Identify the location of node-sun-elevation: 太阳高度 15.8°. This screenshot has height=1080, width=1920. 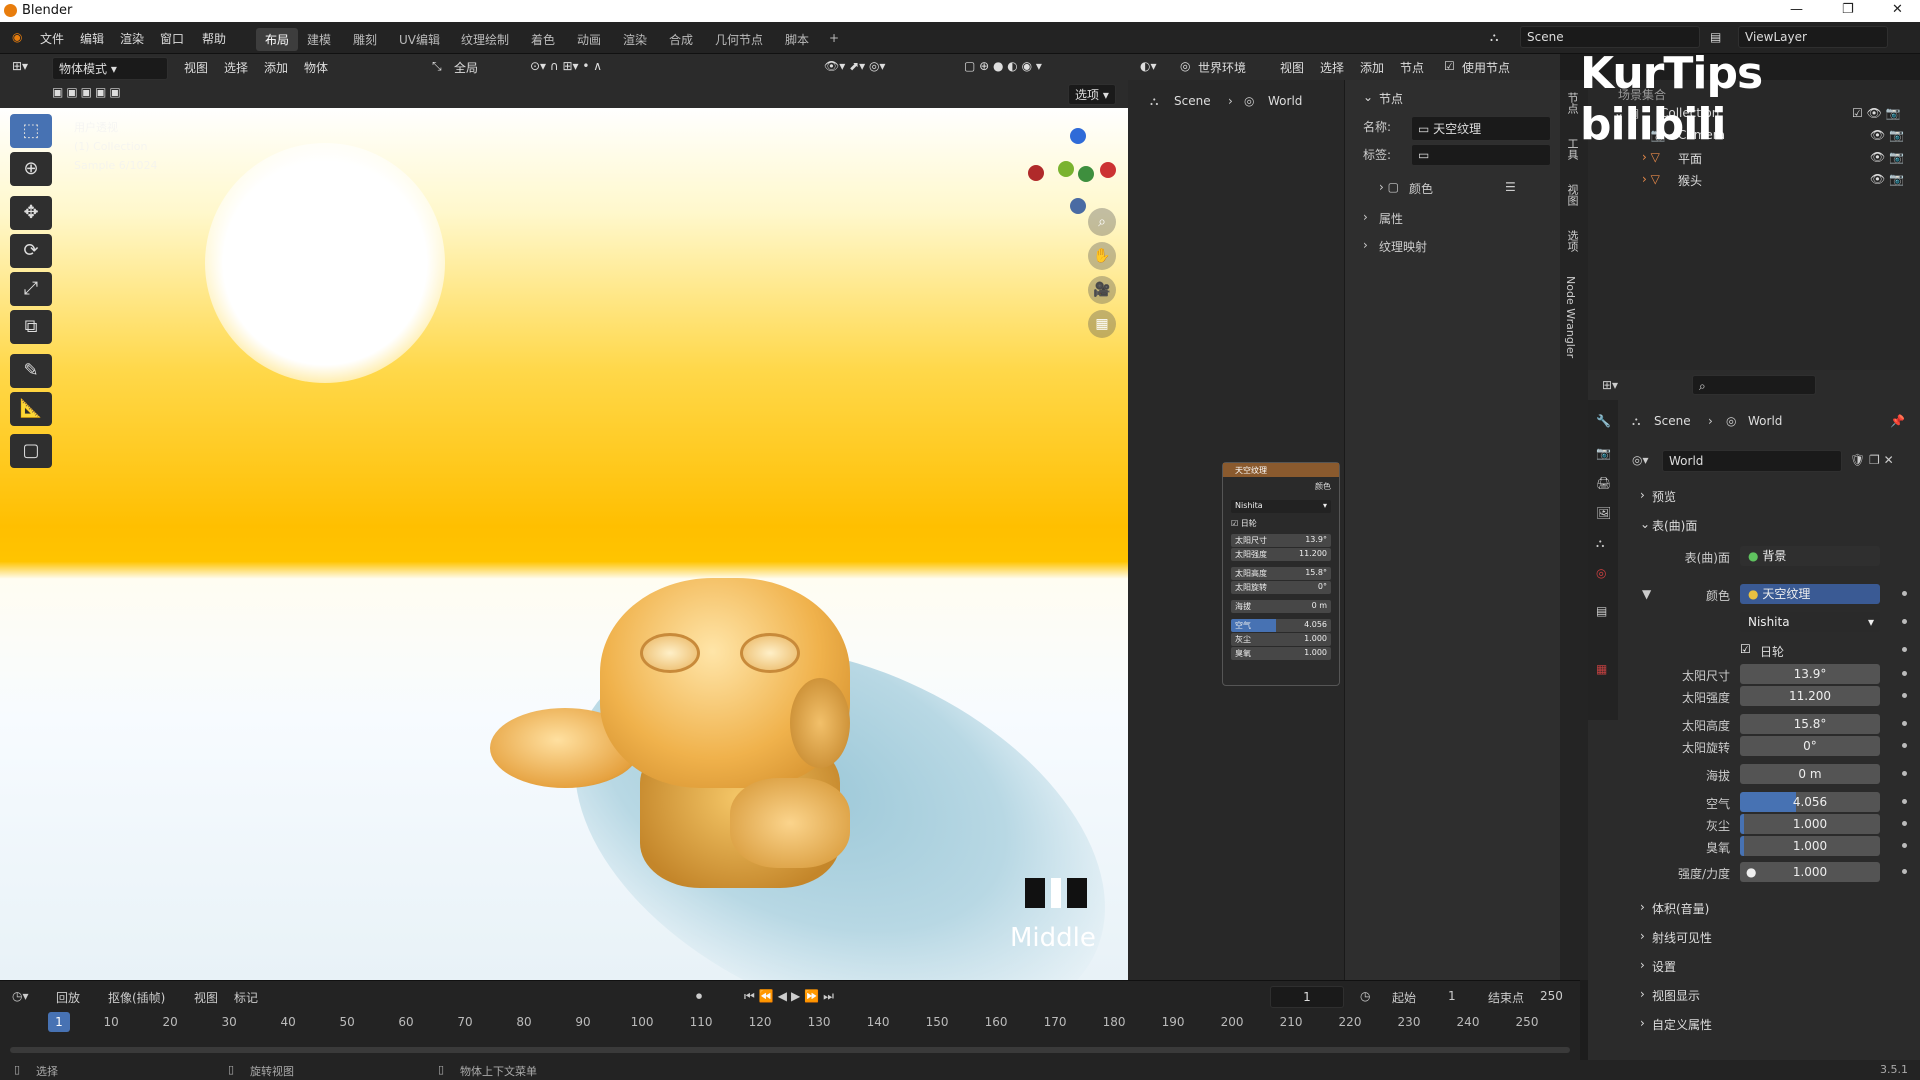
(1281, 573).